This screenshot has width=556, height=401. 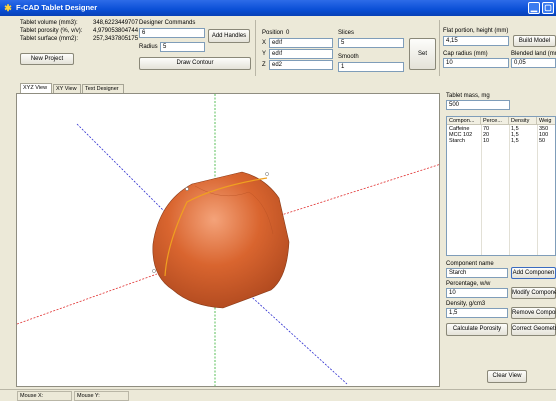 I want to click on volume-label: Tablet volume (mm3):, so click(x=49, y=23).